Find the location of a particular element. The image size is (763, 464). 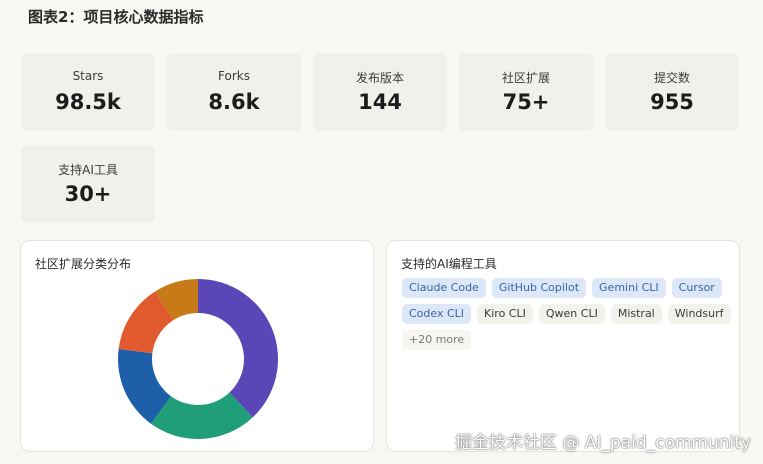

stat-card-extensions: 社区扩展 75+ is located at coordinates (526, 92).